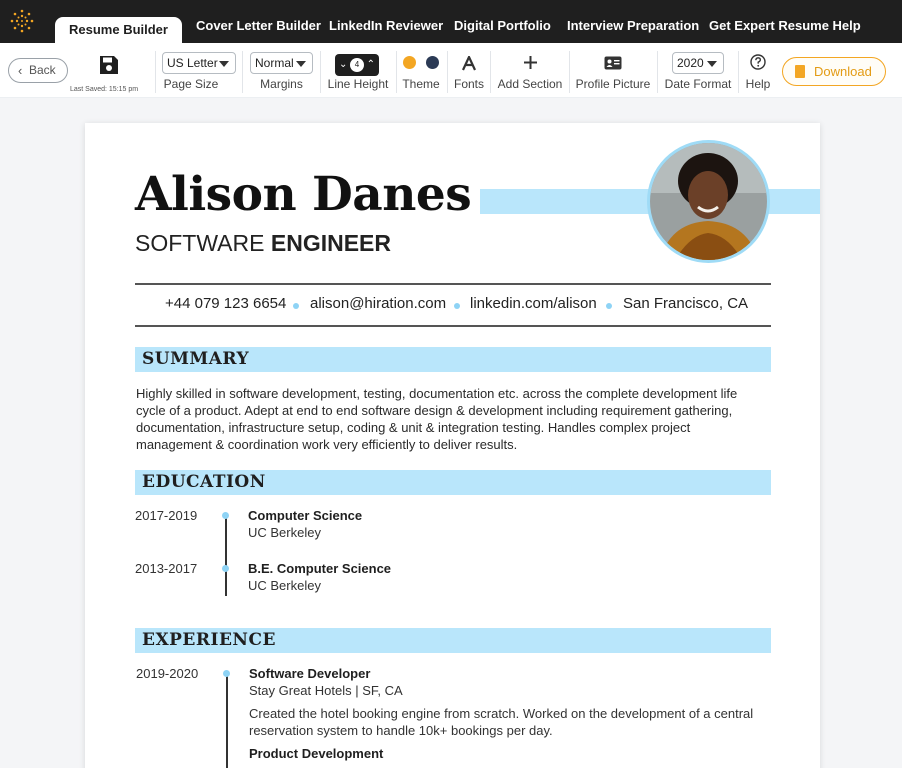  I want to click on contact-phone: +44 079 123 6654, so click(225, 303).